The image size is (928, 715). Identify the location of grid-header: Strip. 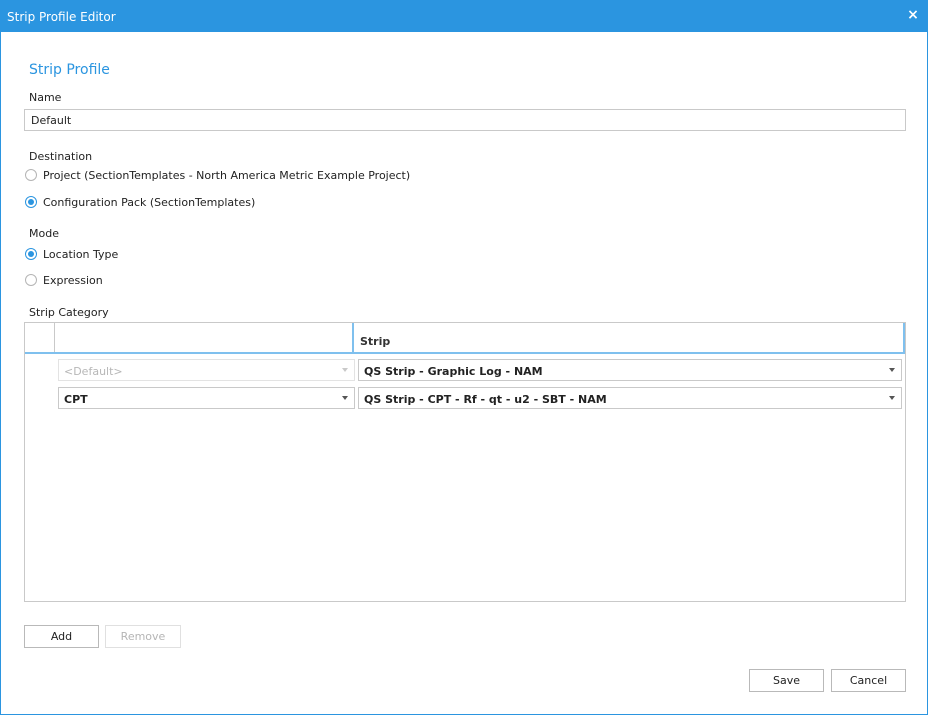
(465, 338).